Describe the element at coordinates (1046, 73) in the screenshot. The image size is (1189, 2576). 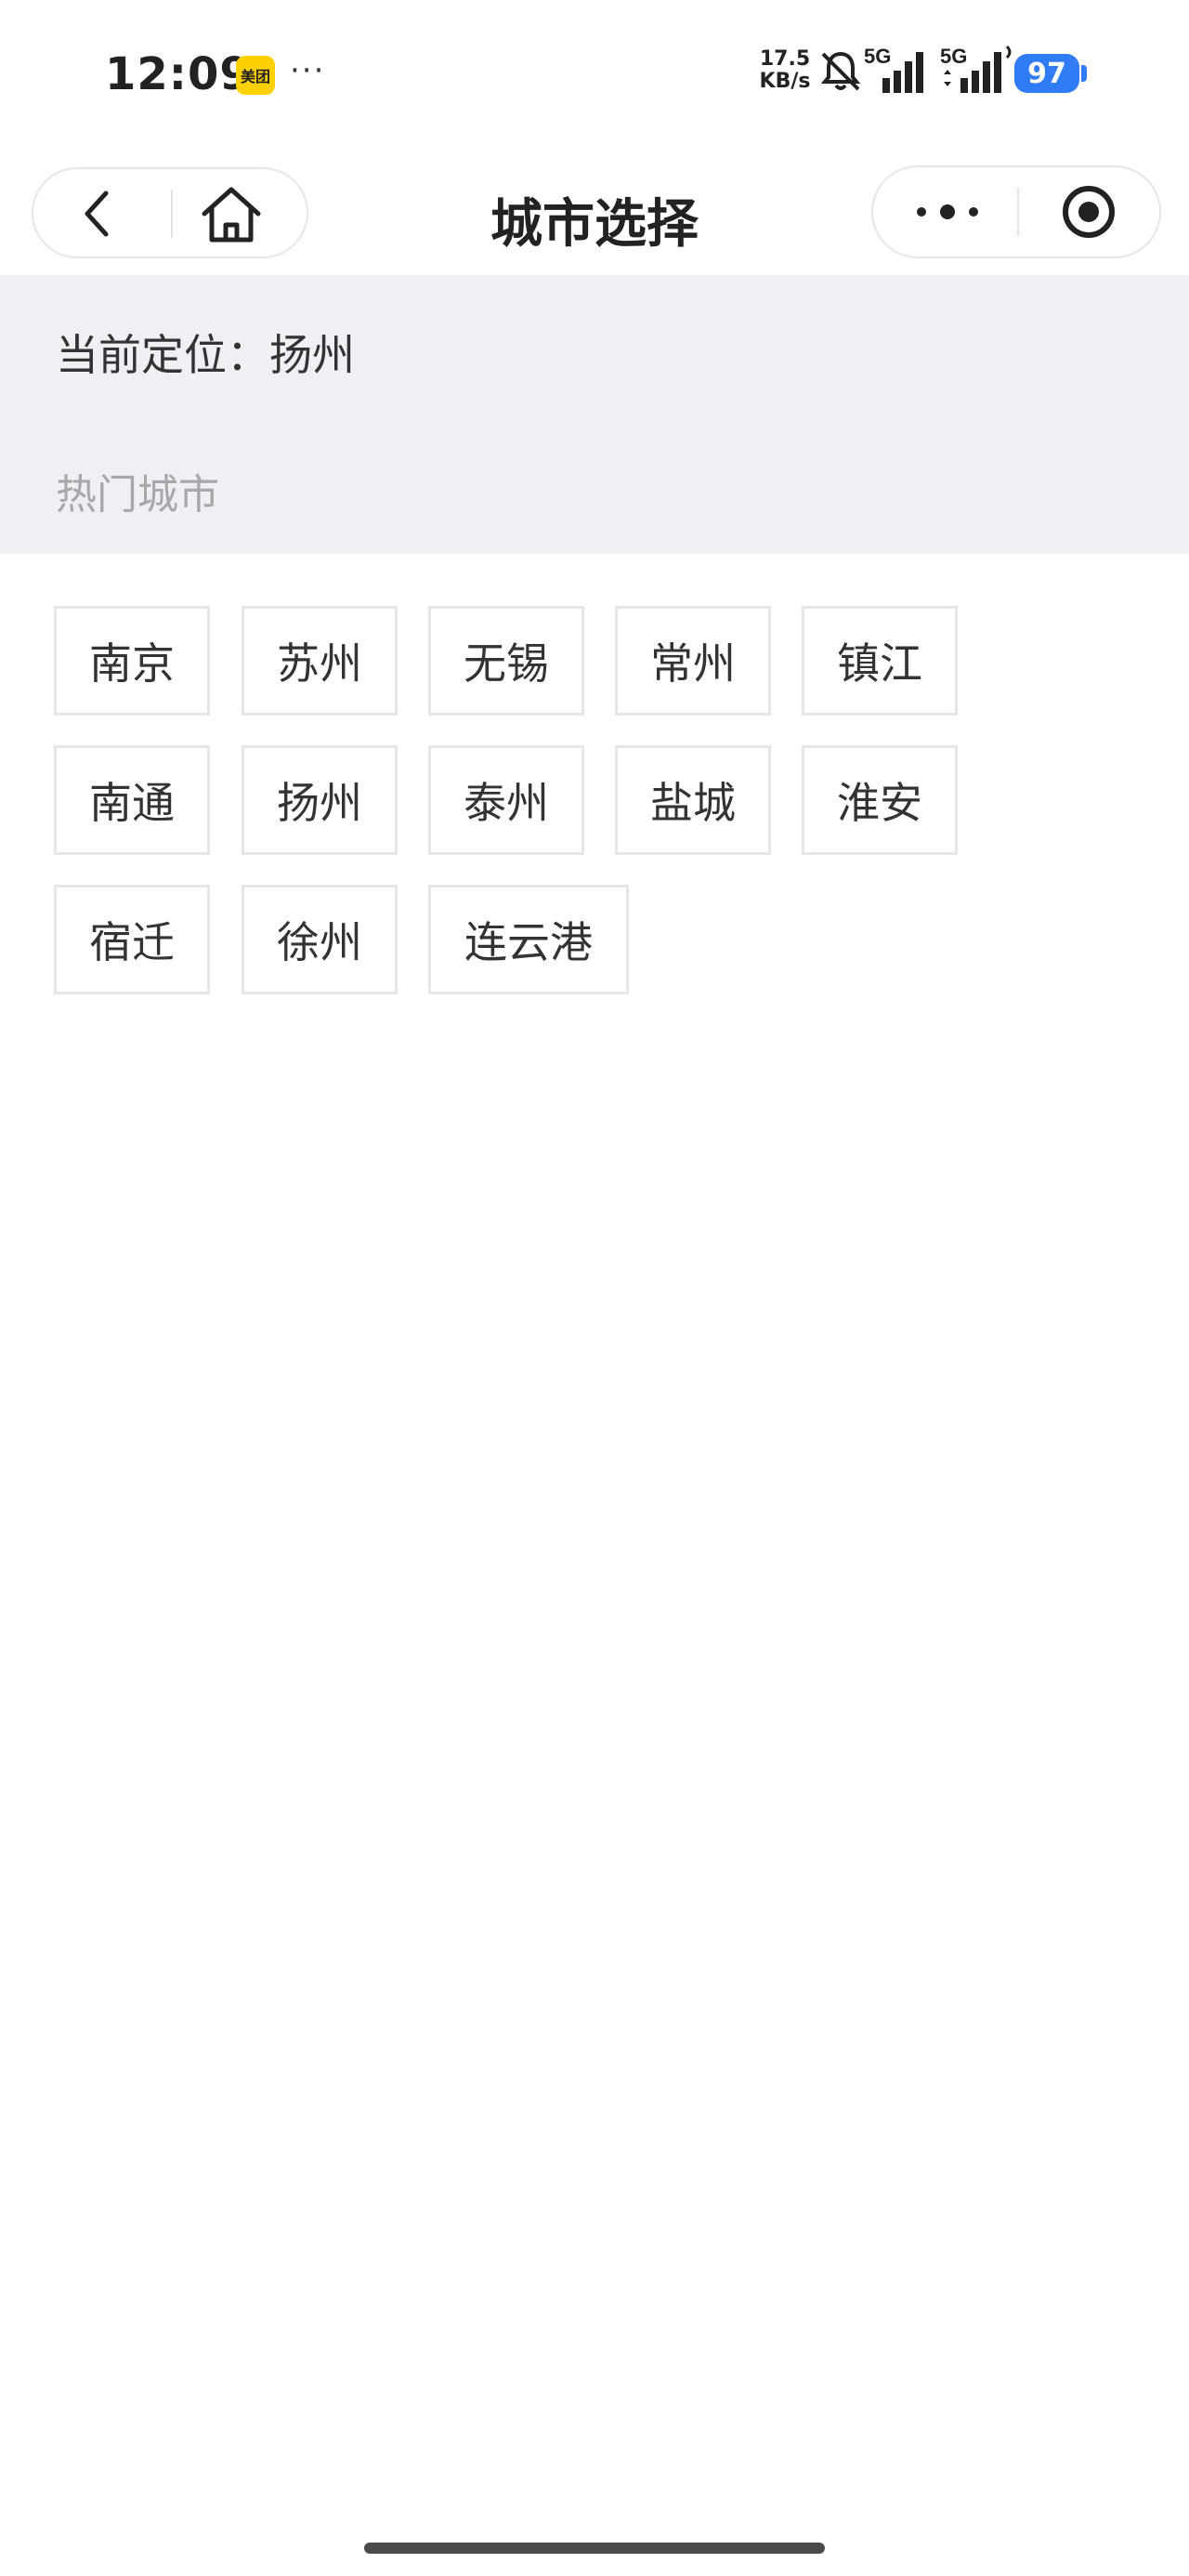
I see `battery-indicator: 97` at that location.